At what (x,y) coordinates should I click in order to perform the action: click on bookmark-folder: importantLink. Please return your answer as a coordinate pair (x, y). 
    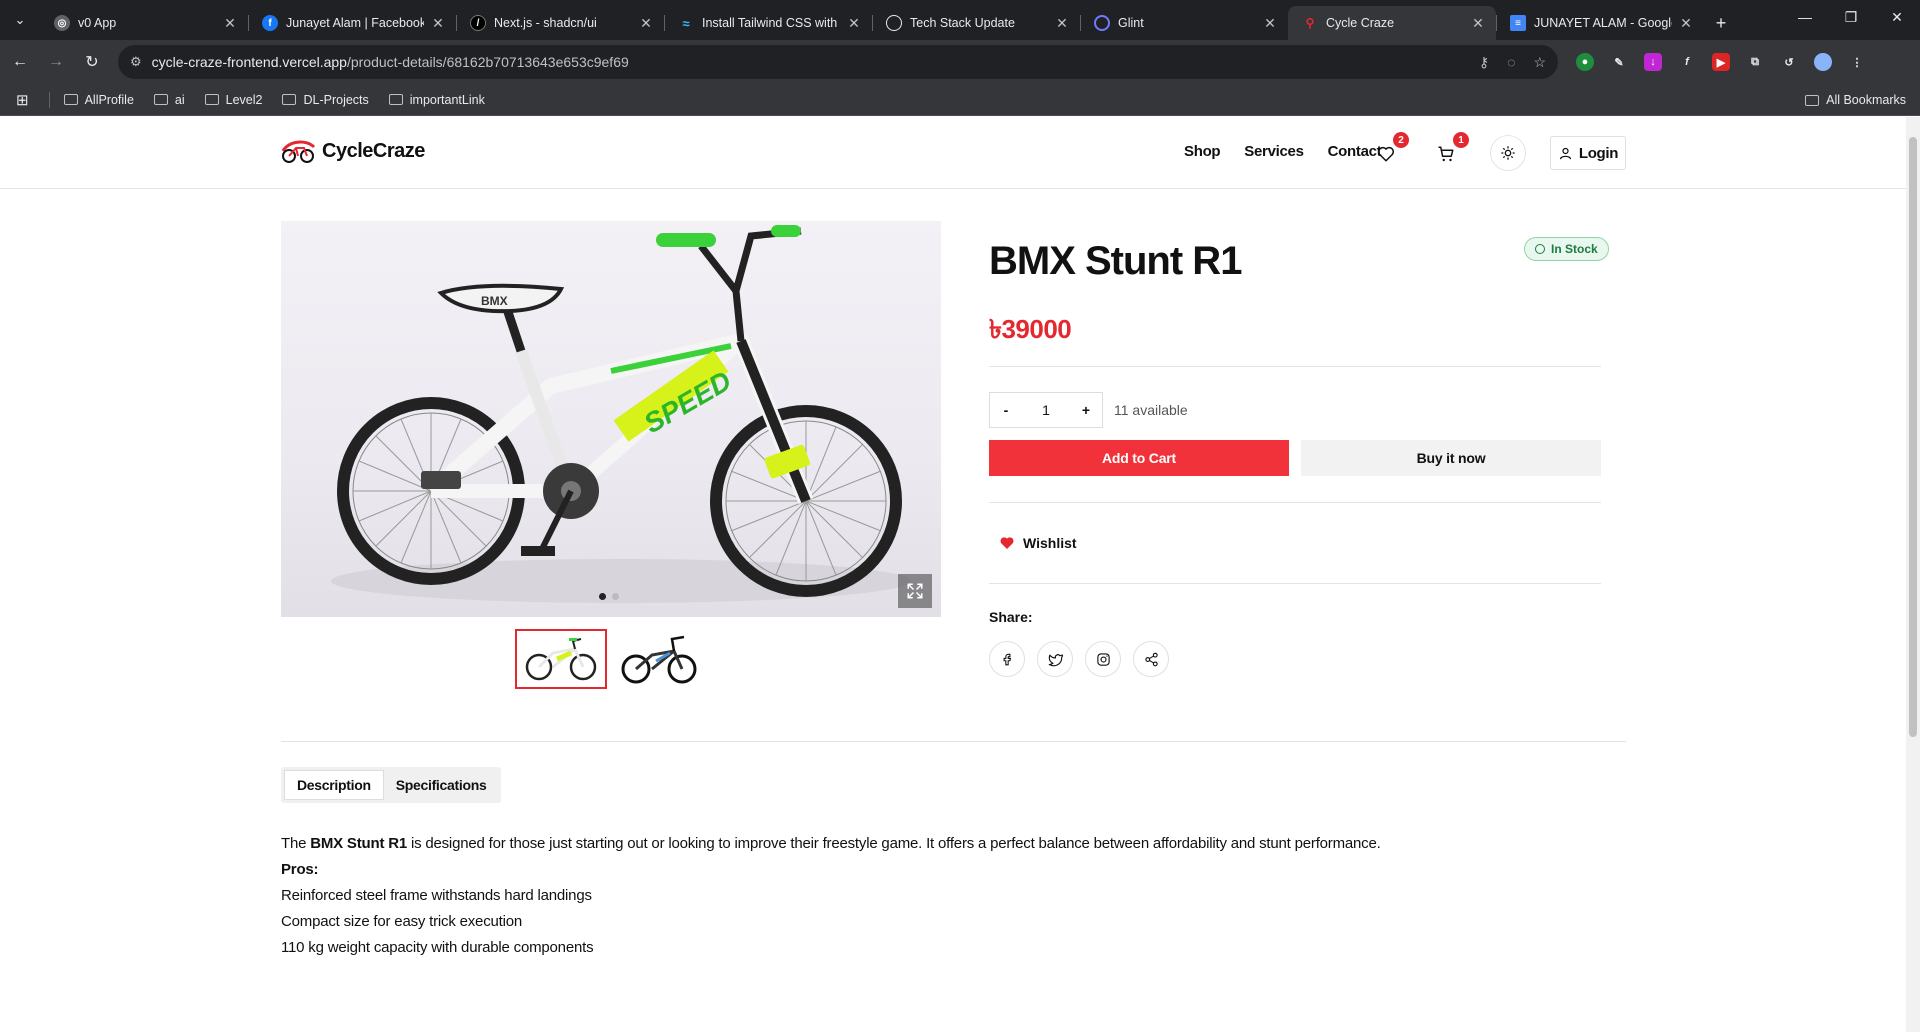
    Looking at the image, I should click on (436, 99).